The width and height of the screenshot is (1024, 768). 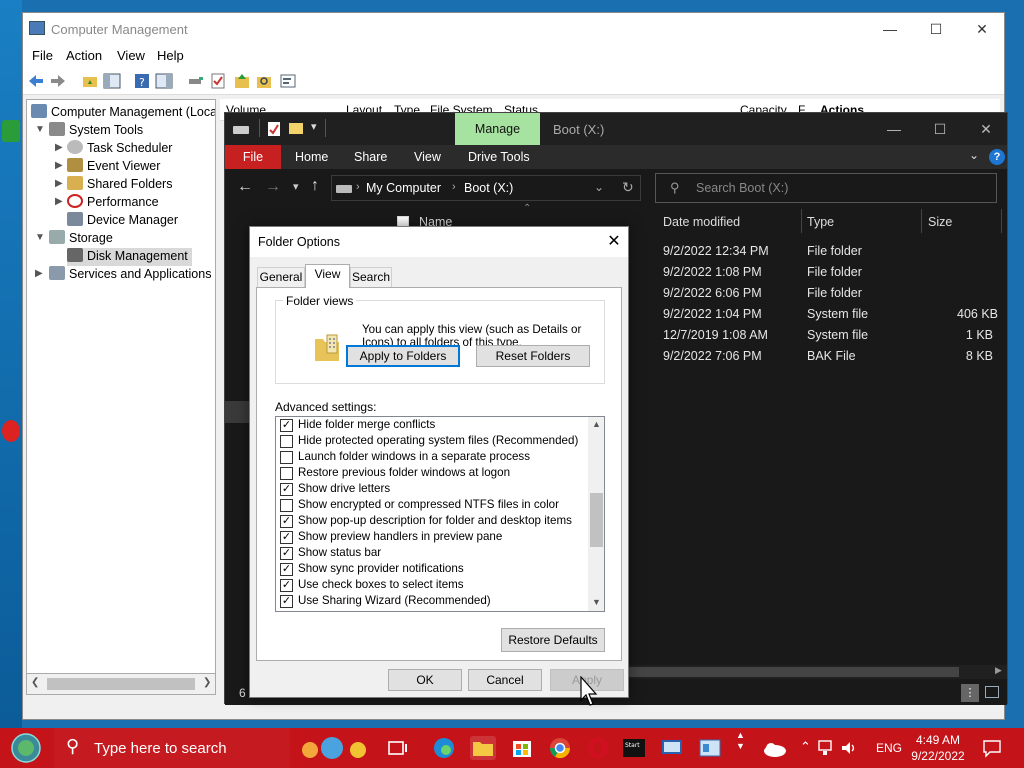 What do you see at coordinates (81, 239) in the screenshot?
I see `tree-item-storage: Storage` at bounding box center [81, 239].